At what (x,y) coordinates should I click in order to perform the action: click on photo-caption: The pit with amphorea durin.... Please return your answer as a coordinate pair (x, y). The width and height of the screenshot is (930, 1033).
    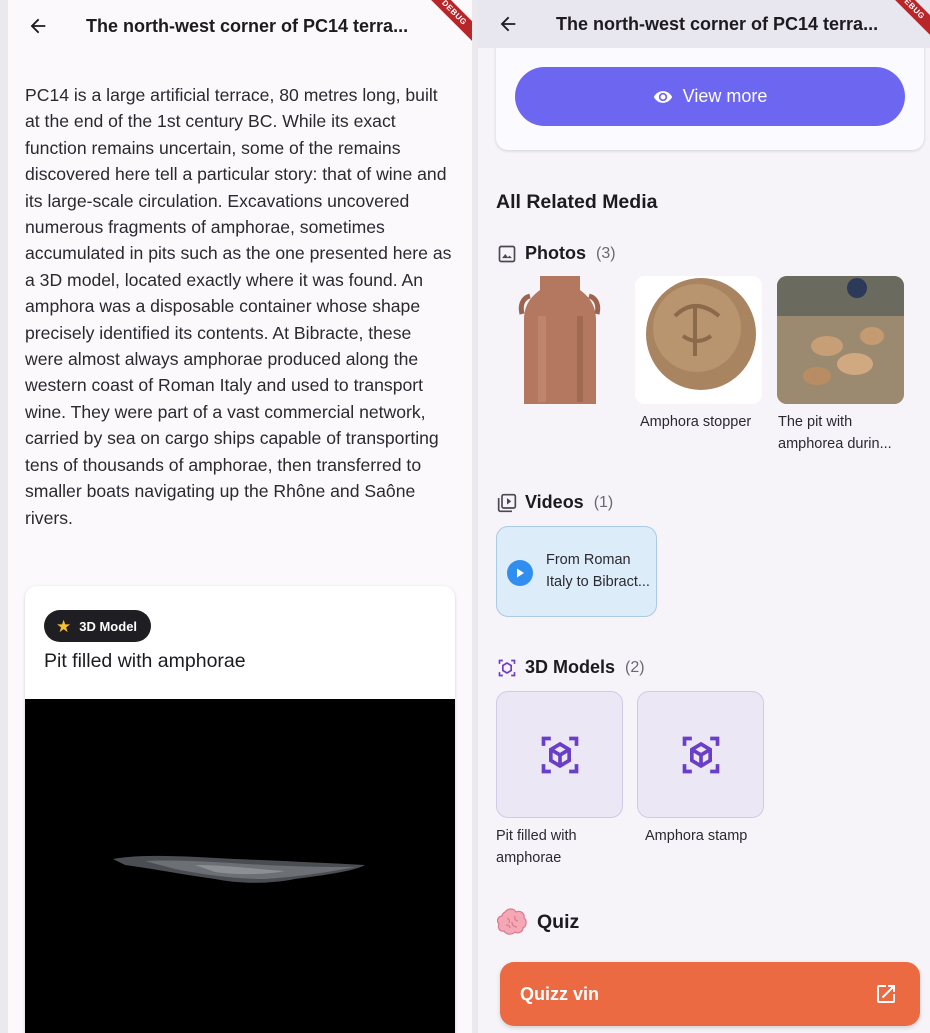
    Looking at the image, I should click on (835, 433).